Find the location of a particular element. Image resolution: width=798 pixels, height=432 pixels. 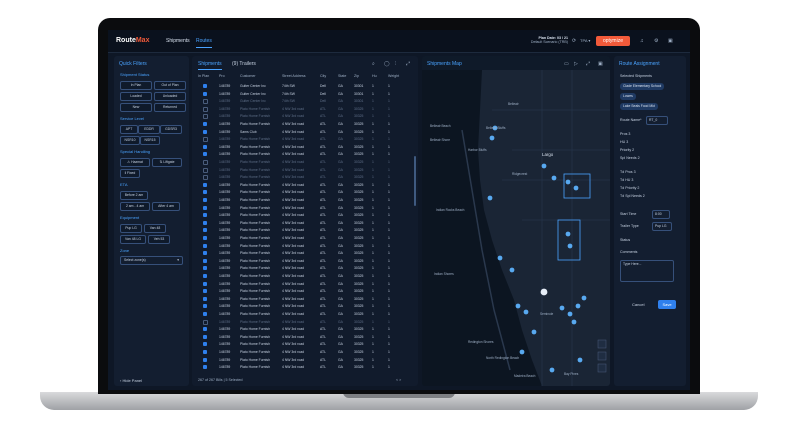

chip-nsr15: NSR15 is located at coordinates (150, 140).